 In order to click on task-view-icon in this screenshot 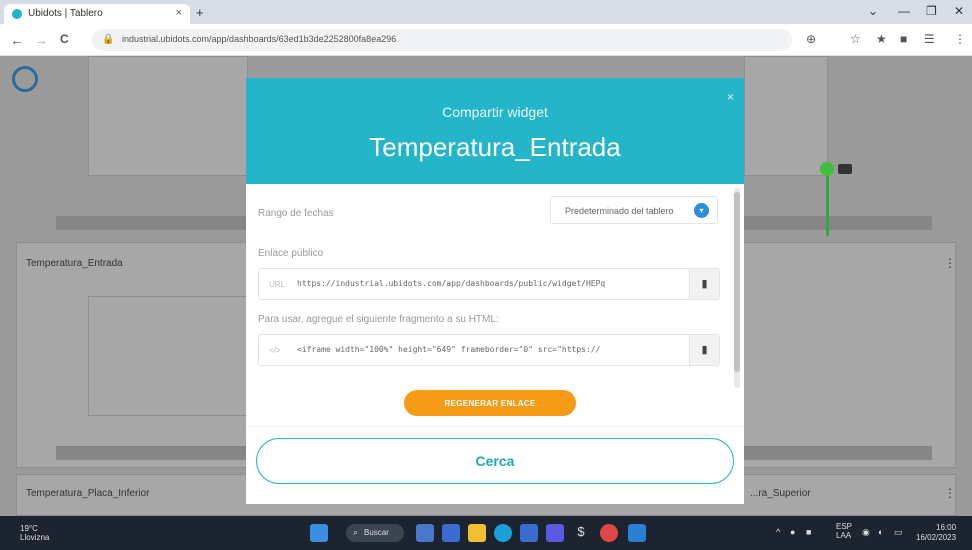, I will do `click(425, 533)`.